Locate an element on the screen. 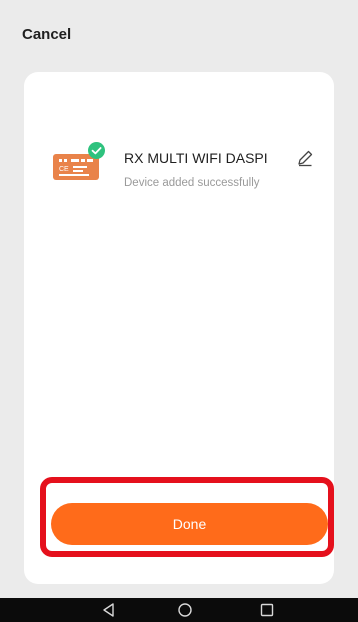  recents-square-icon is located at coordinates (267, 610).